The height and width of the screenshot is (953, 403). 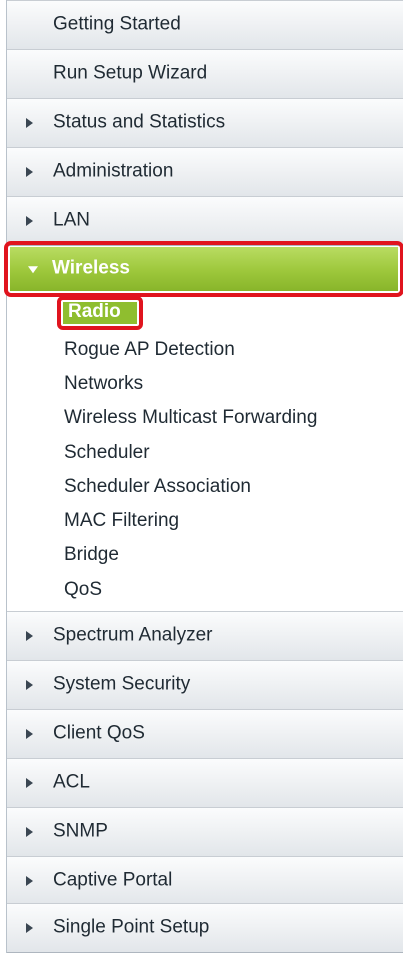 What do you see at coordinates (71, 782) in the screenshot?
I see `nav-item-label: ACL` at bounding box center [71, 782].